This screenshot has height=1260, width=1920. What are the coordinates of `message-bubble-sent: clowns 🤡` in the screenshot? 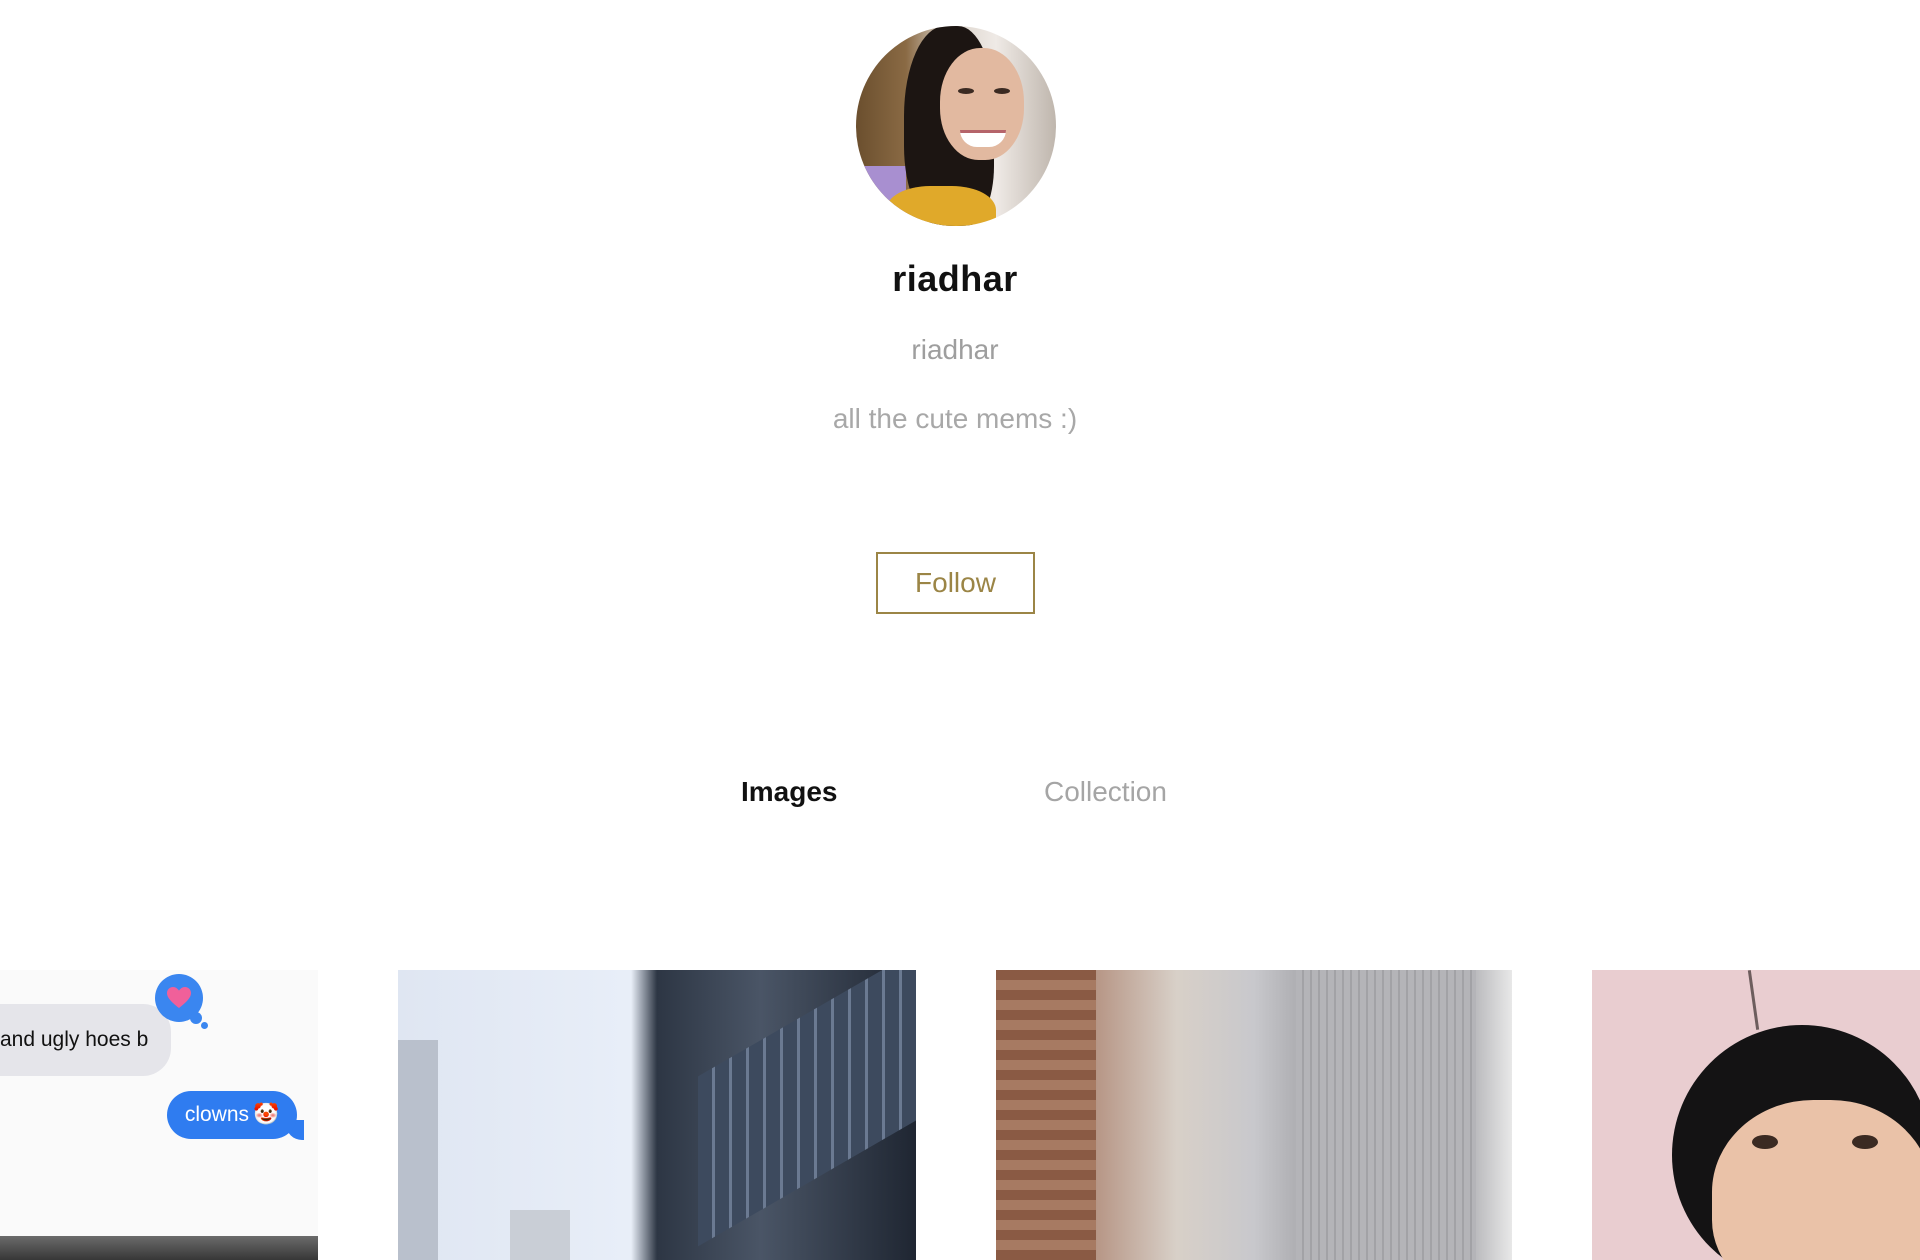 It's located at (232, 1115).